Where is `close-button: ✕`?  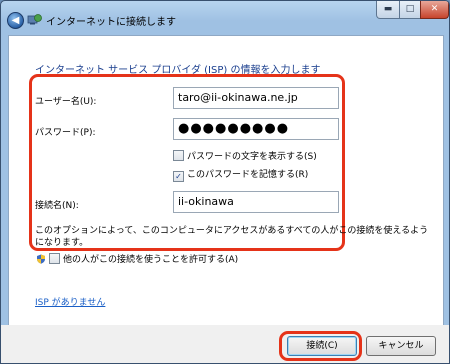 close-button: ✕ is located at coordinates (434, 10).